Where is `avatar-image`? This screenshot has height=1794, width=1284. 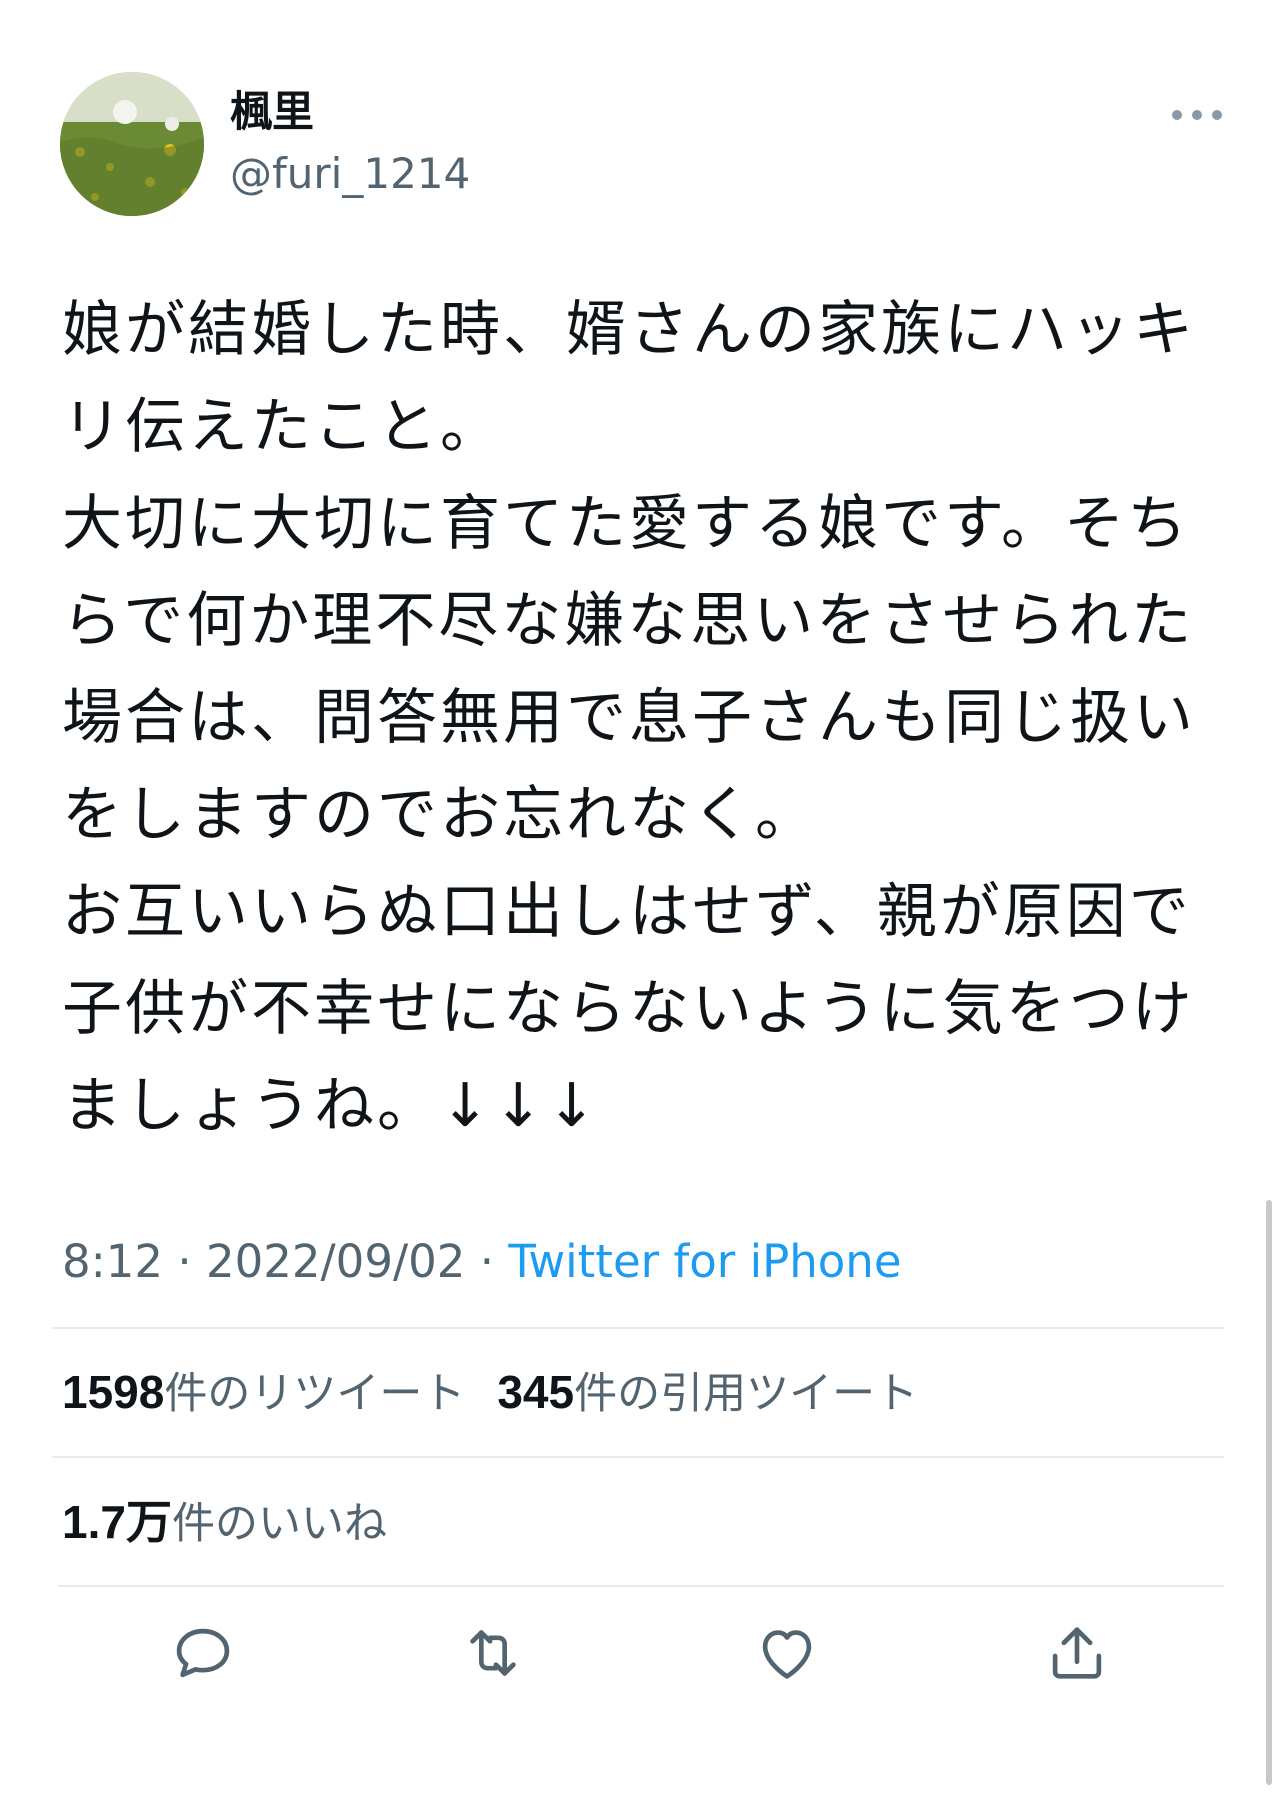 avatar-image is located at coordinates (132, 144).